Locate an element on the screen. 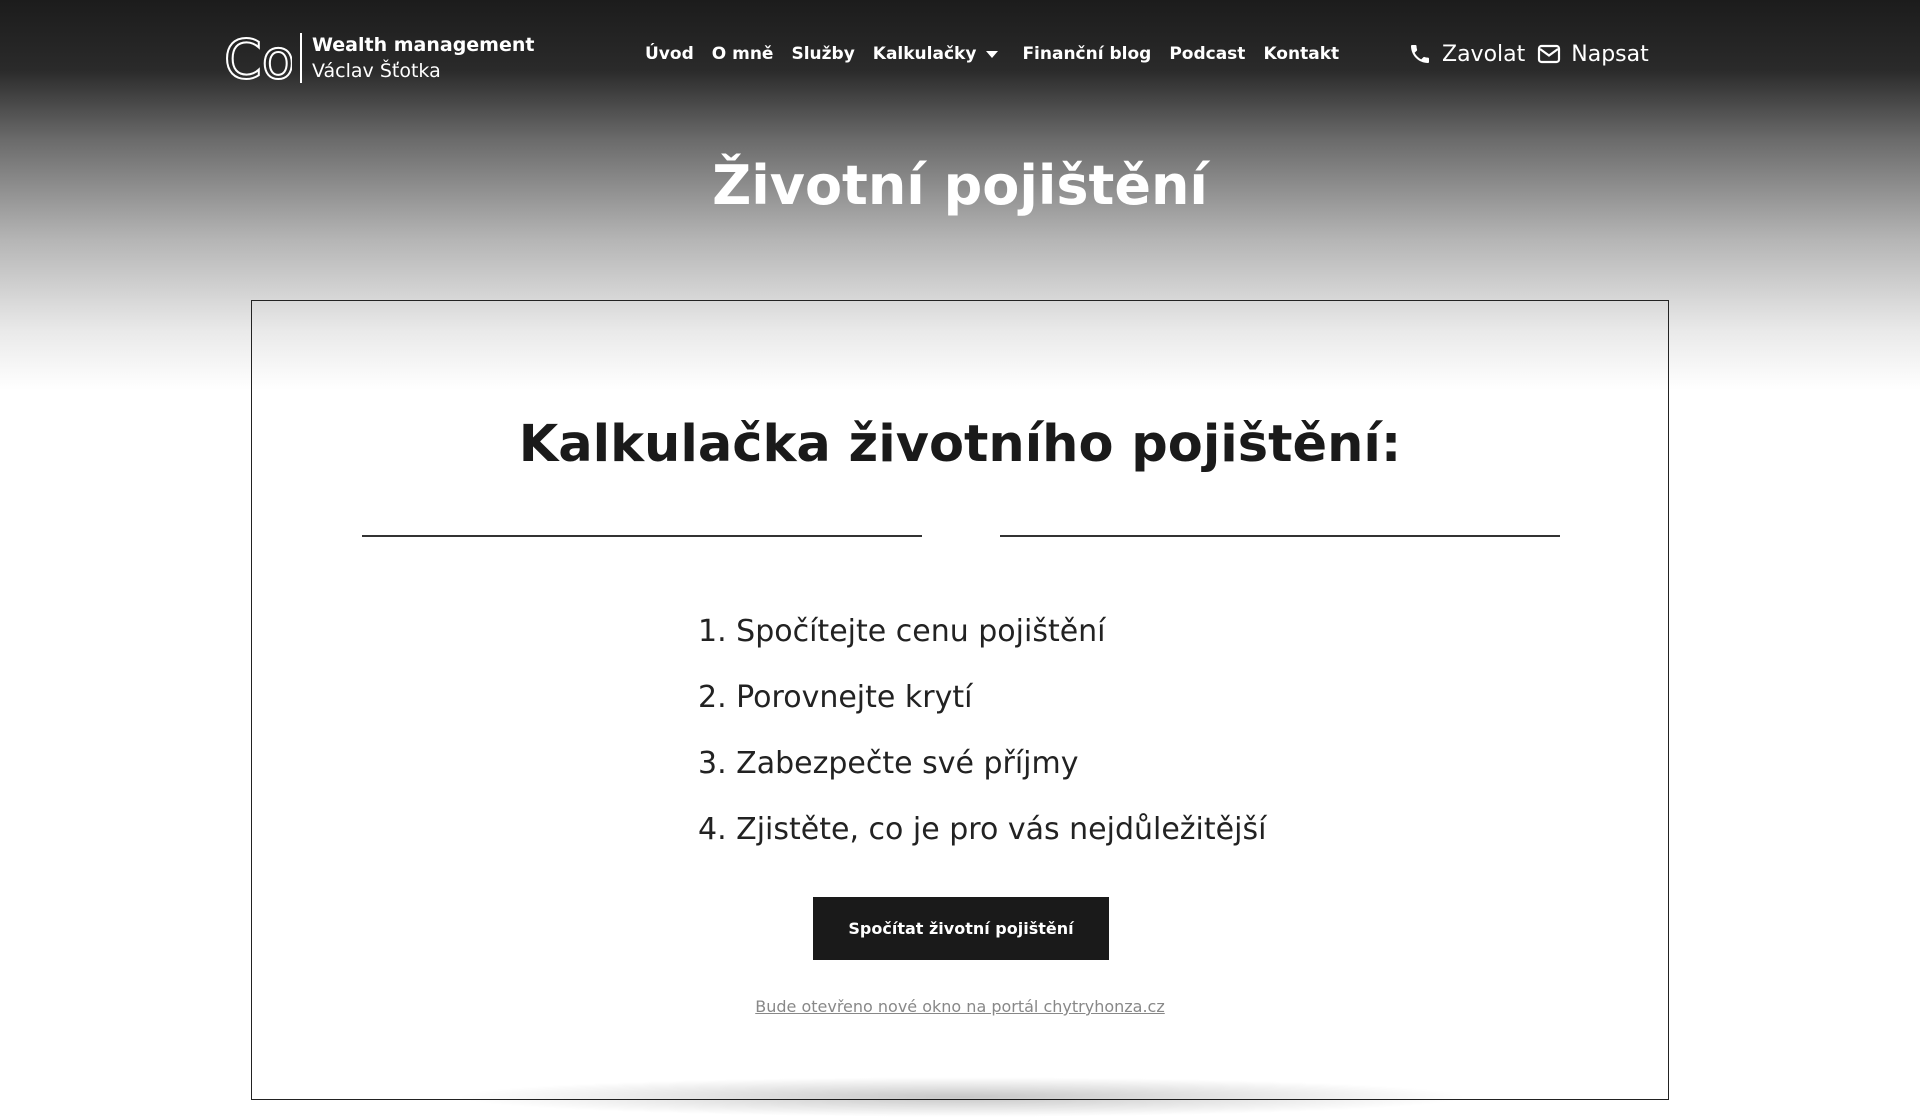 Image resolution: width=1920 pixels, height=1117 pixels. list-item: 1. Spočítejte cenu pojištění is located at coordinates (902, 631).